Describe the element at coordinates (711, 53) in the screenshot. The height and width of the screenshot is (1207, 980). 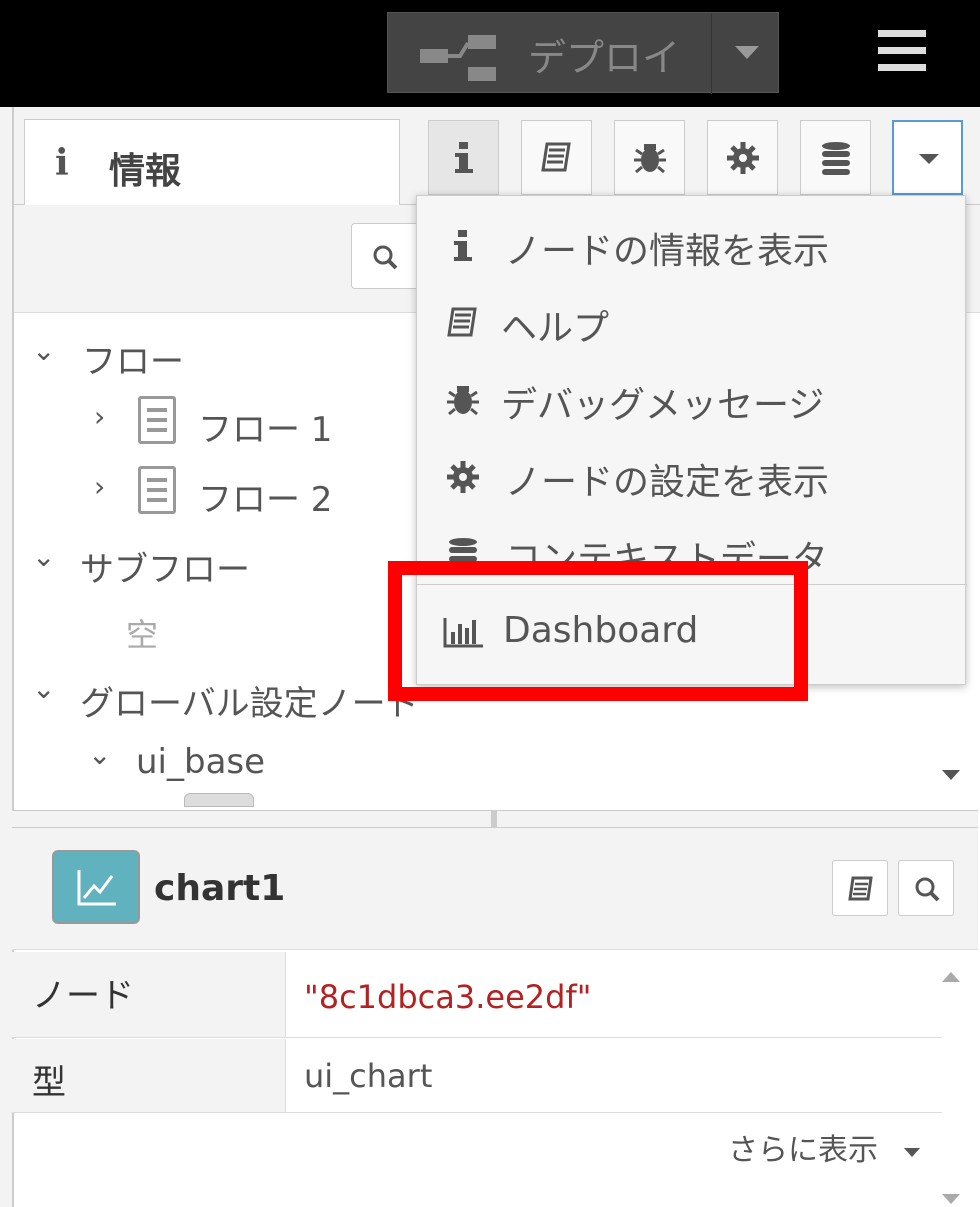
I see `deploy-separator` at that location.